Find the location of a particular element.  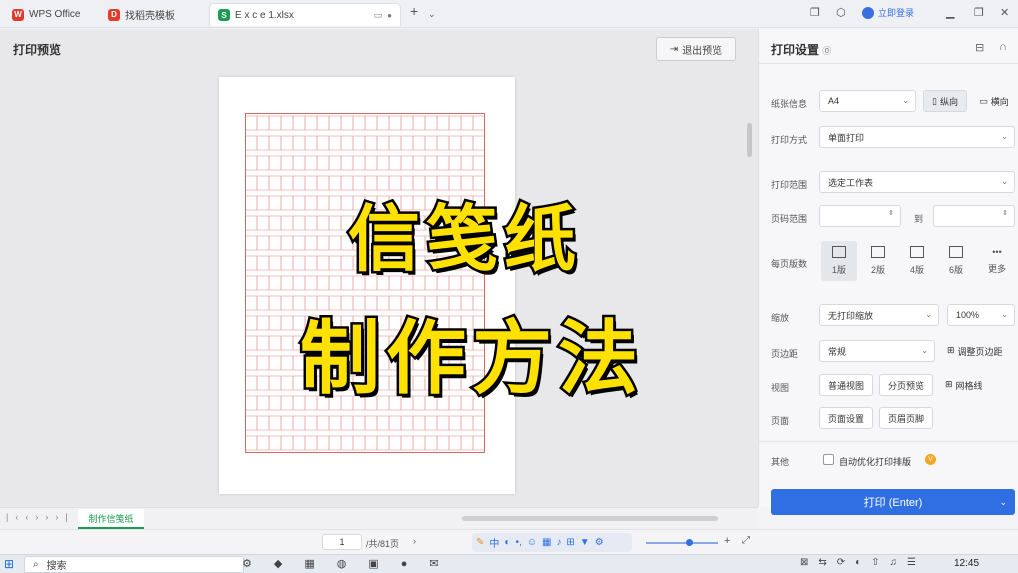

ime-toolbar: ✎ 中 ◐ •, ☺ ▦ ♪ ⊞ ▼ ⚙ is located at coordinates (552, 542).